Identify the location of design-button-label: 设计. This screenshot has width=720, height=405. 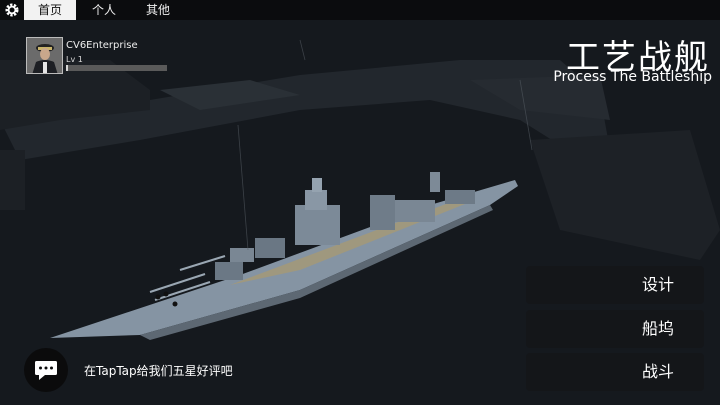
(657, 284).